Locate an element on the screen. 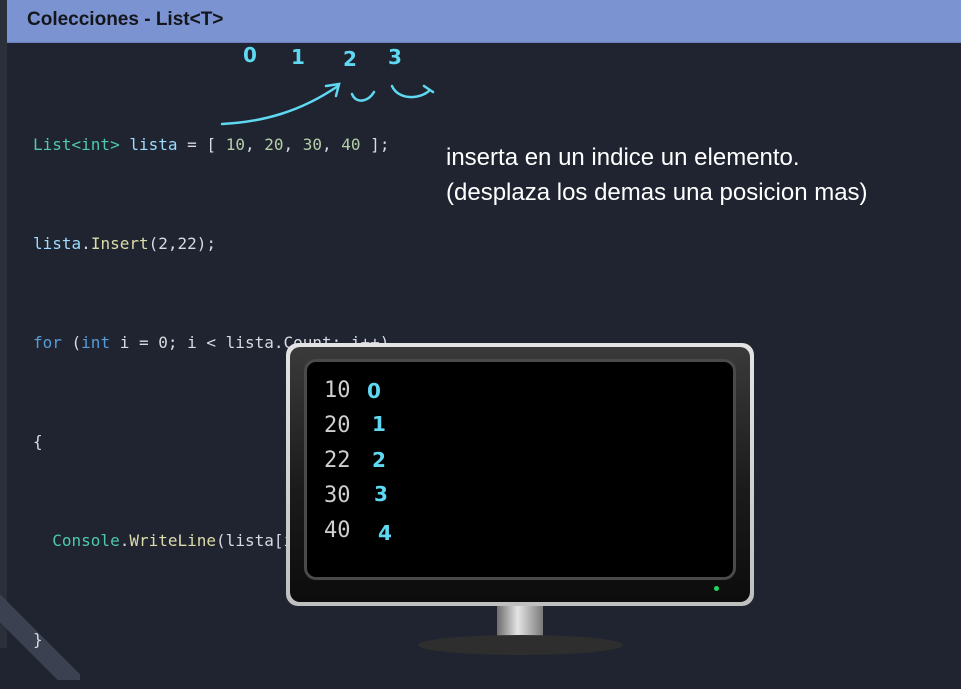 The image size is (961, 689). code-method: Insert is located at coordinates (119, 243).